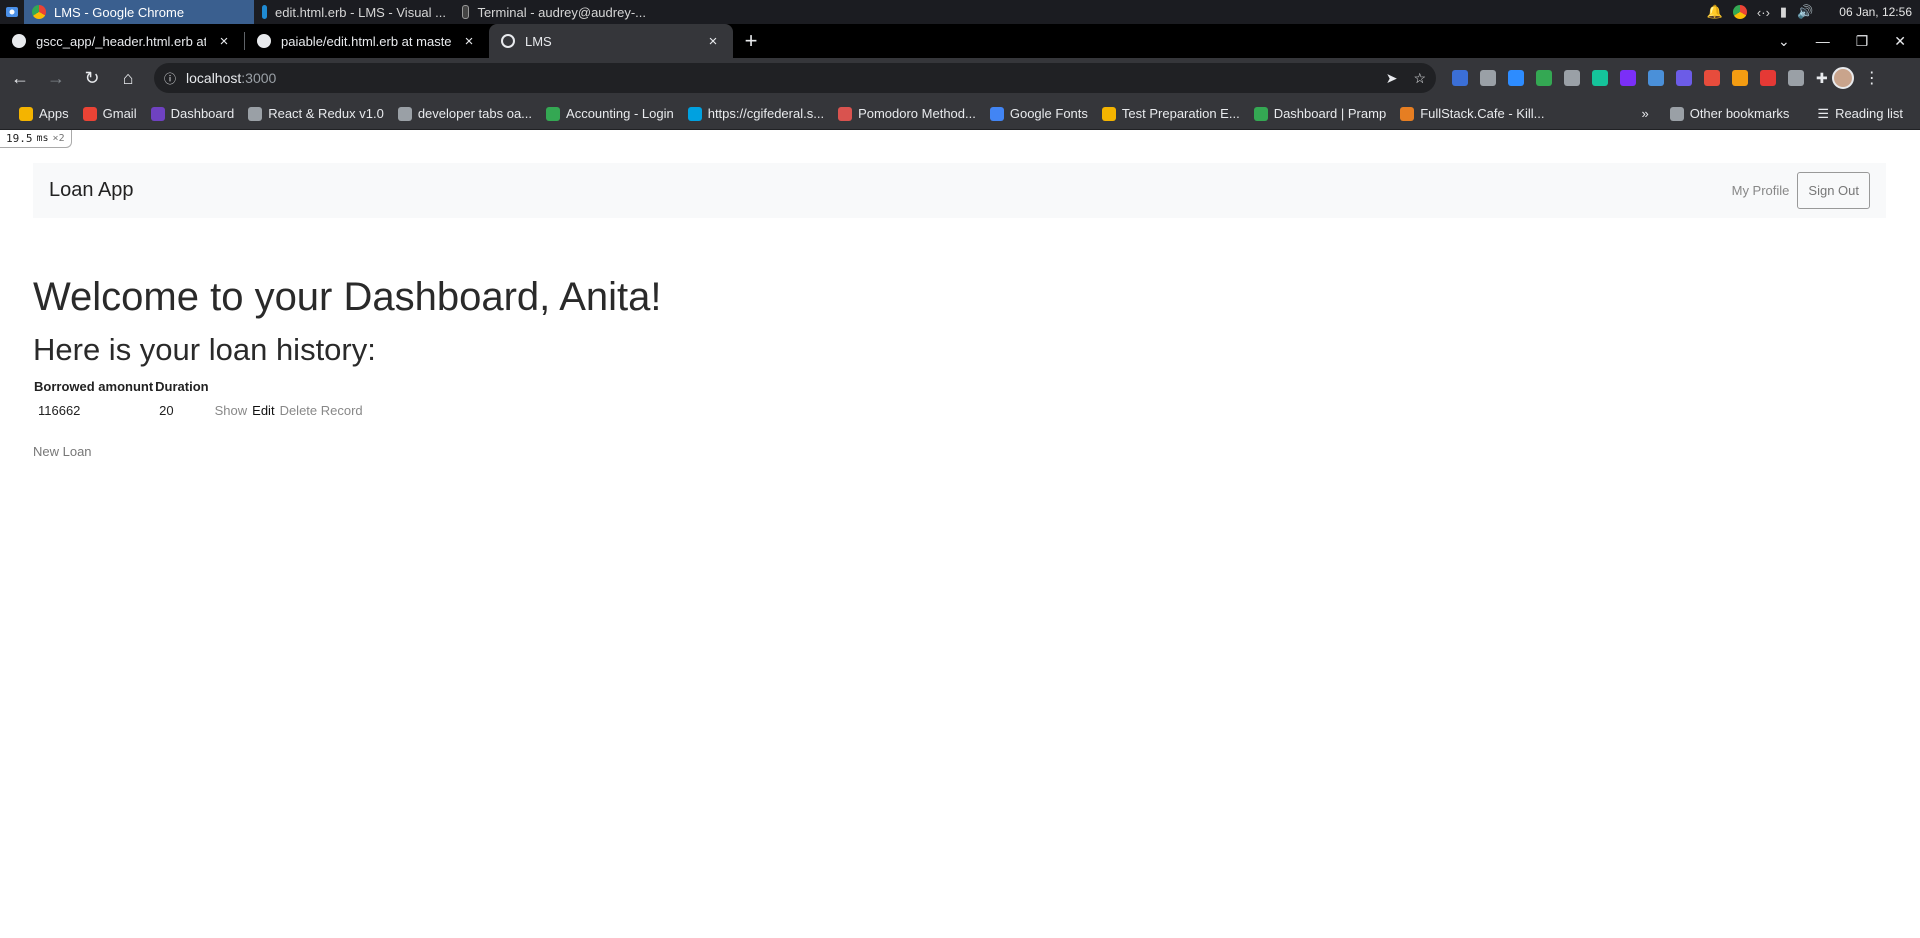 The height and width of the screenshot is (938, 1920). I want to click on site-info-icon: ⓘ, so click(170, 78).